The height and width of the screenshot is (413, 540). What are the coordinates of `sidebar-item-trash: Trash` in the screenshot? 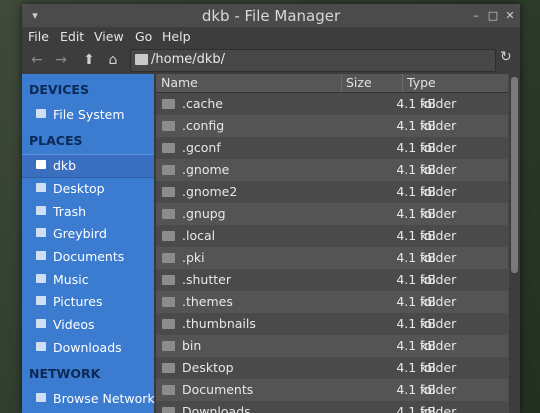 It's located at (88, 212).